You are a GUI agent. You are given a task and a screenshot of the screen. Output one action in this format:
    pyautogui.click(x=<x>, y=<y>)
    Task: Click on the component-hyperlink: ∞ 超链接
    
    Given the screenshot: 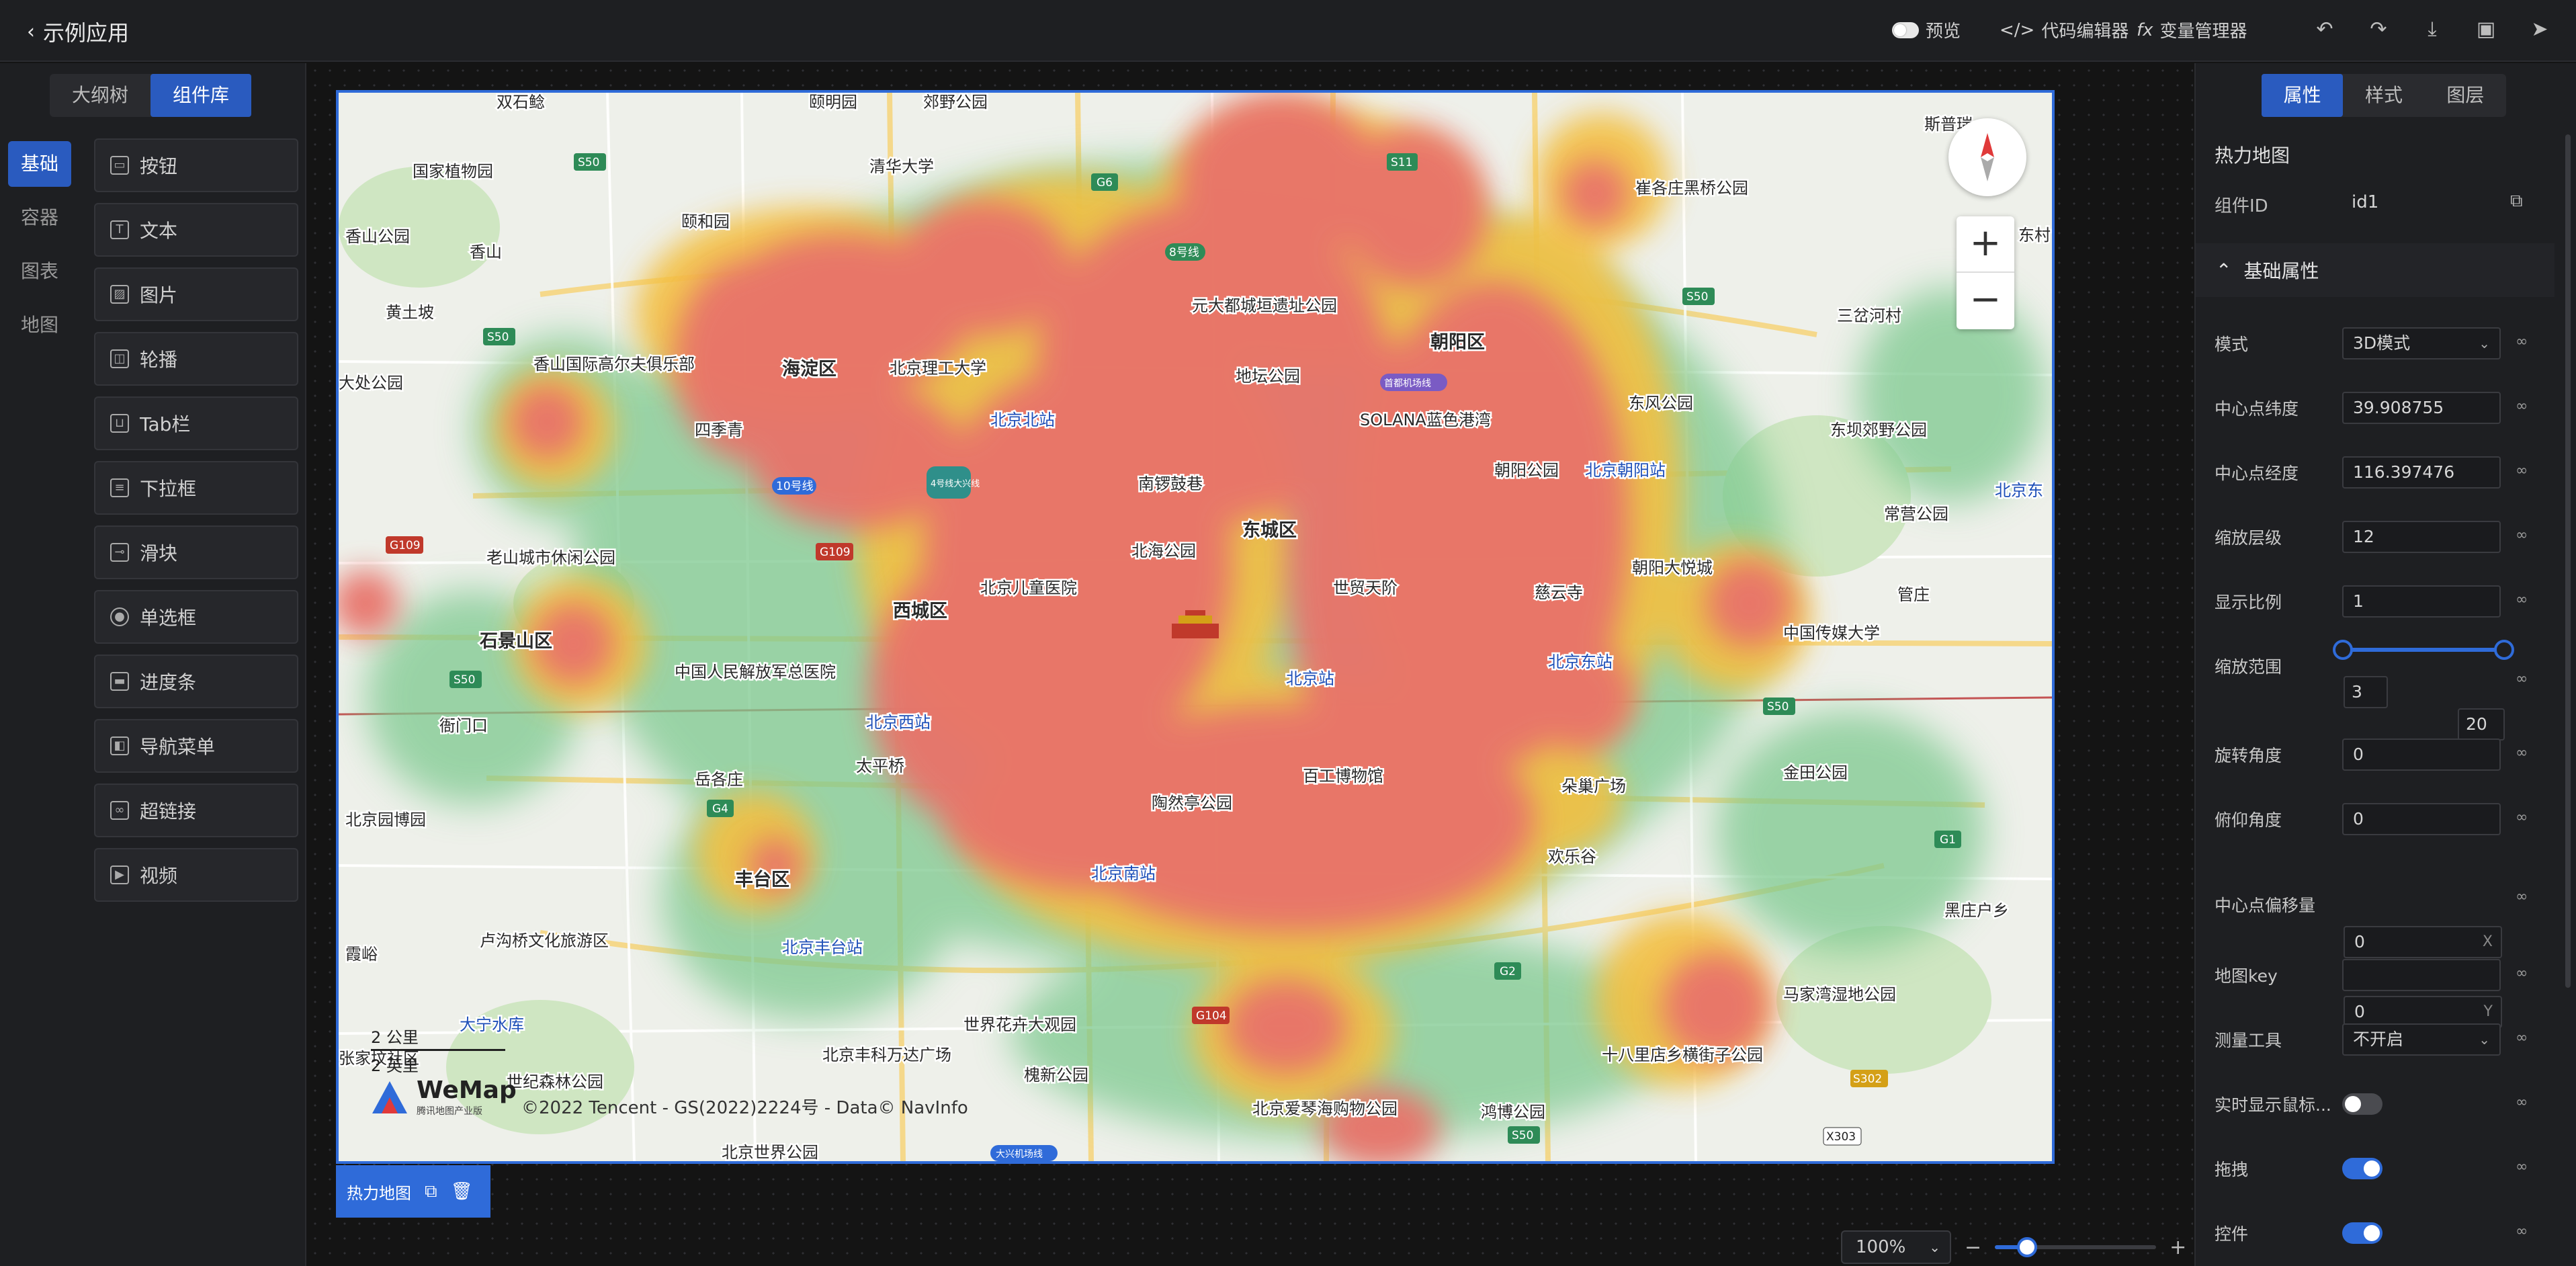 What is the action you would take?
    pyautogui.click(x=196, y=810)
    